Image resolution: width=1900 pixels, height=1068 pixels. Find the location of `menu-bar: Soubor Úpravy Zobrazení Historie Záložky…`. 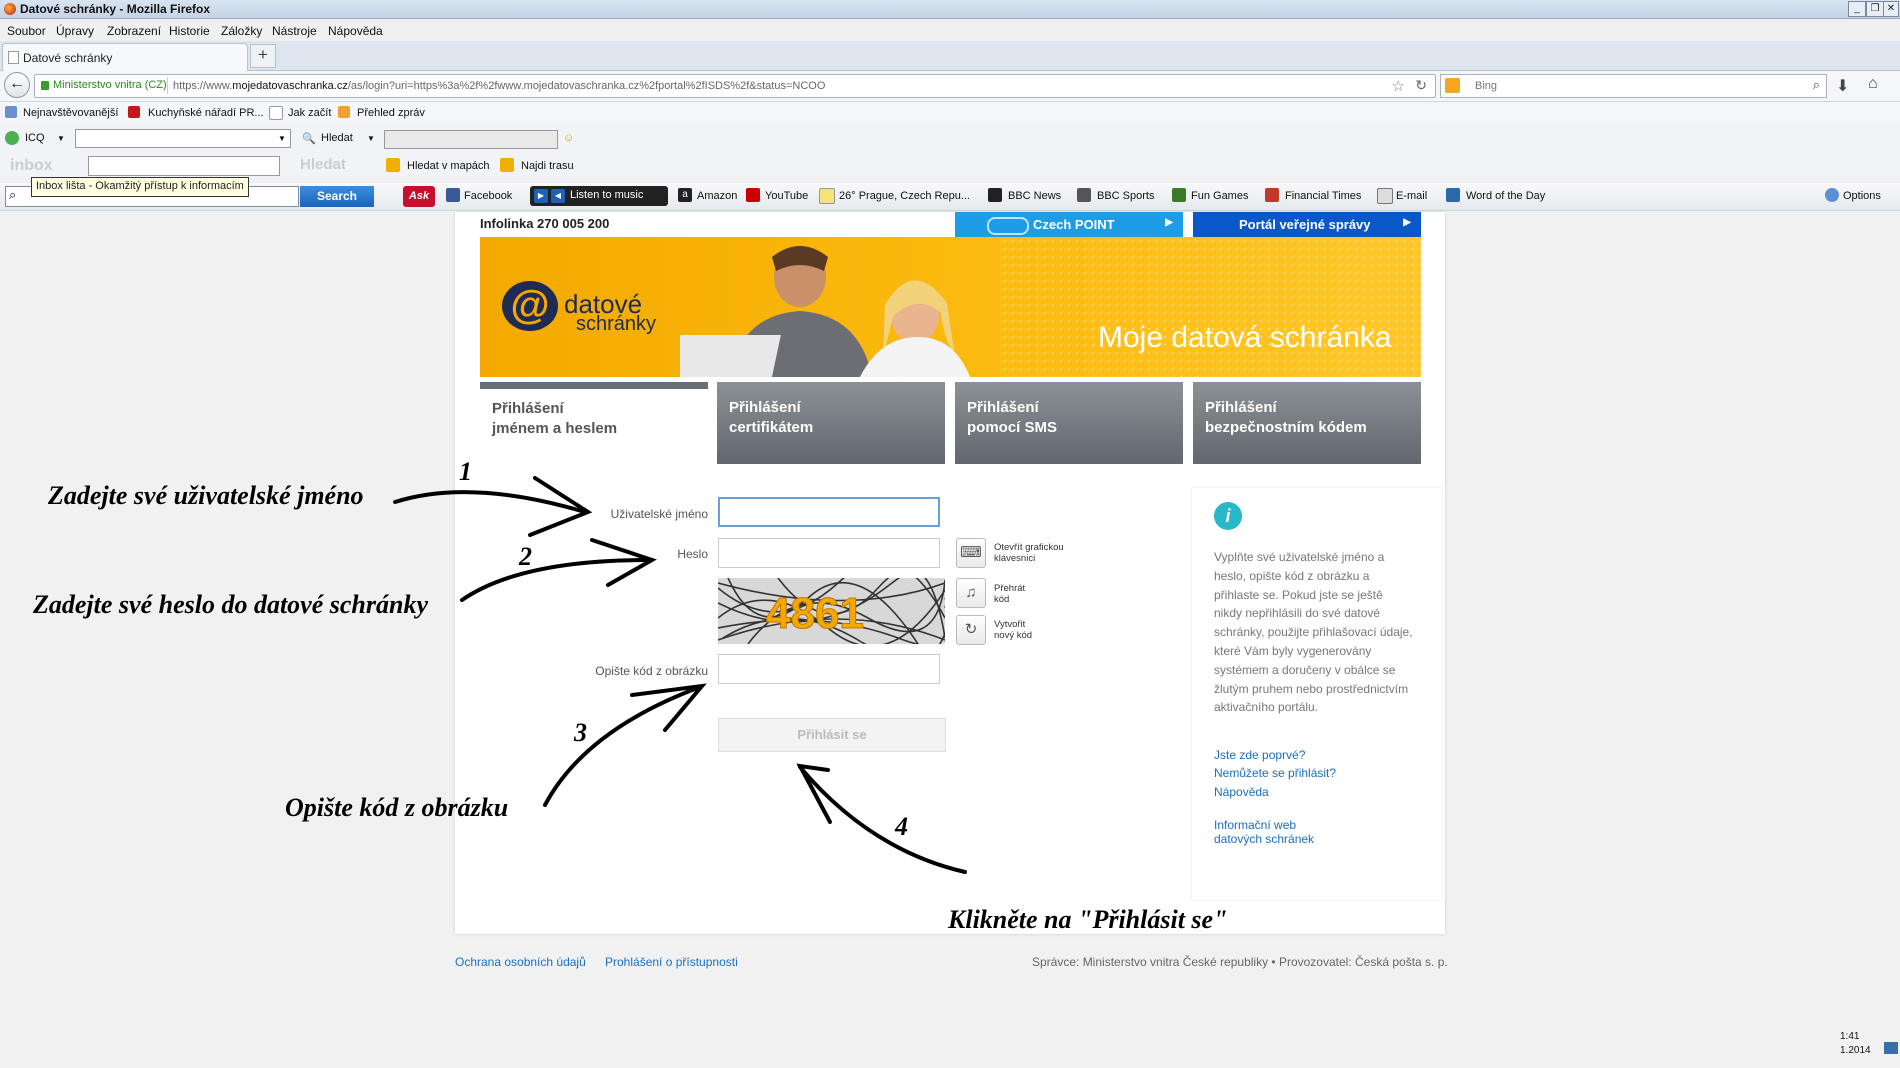

menu-bar: Soubor Úpravy Zobrazení Historie Záložky… is located at coordinates (950, 30).